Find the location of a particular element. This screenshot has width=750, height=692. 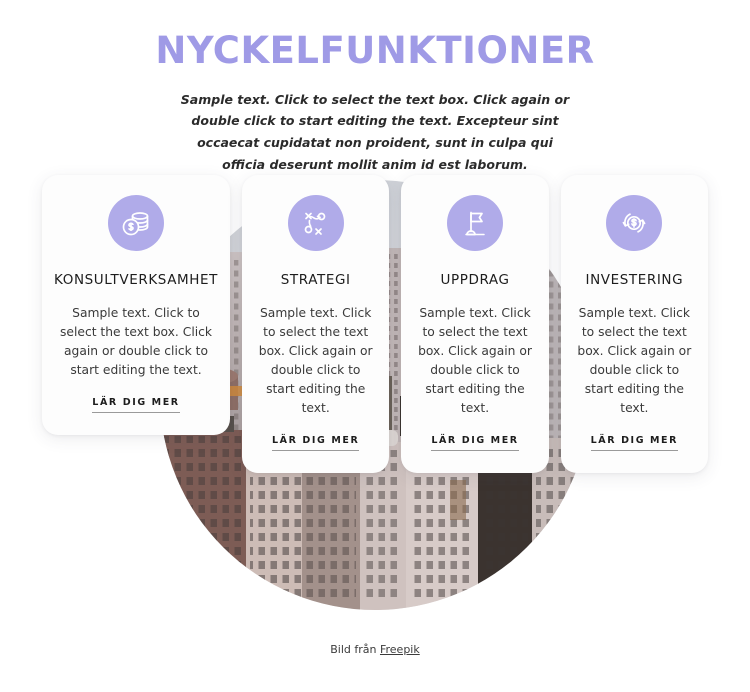

currency-exchange-dollar-icon is located at coordinates (634, 223).